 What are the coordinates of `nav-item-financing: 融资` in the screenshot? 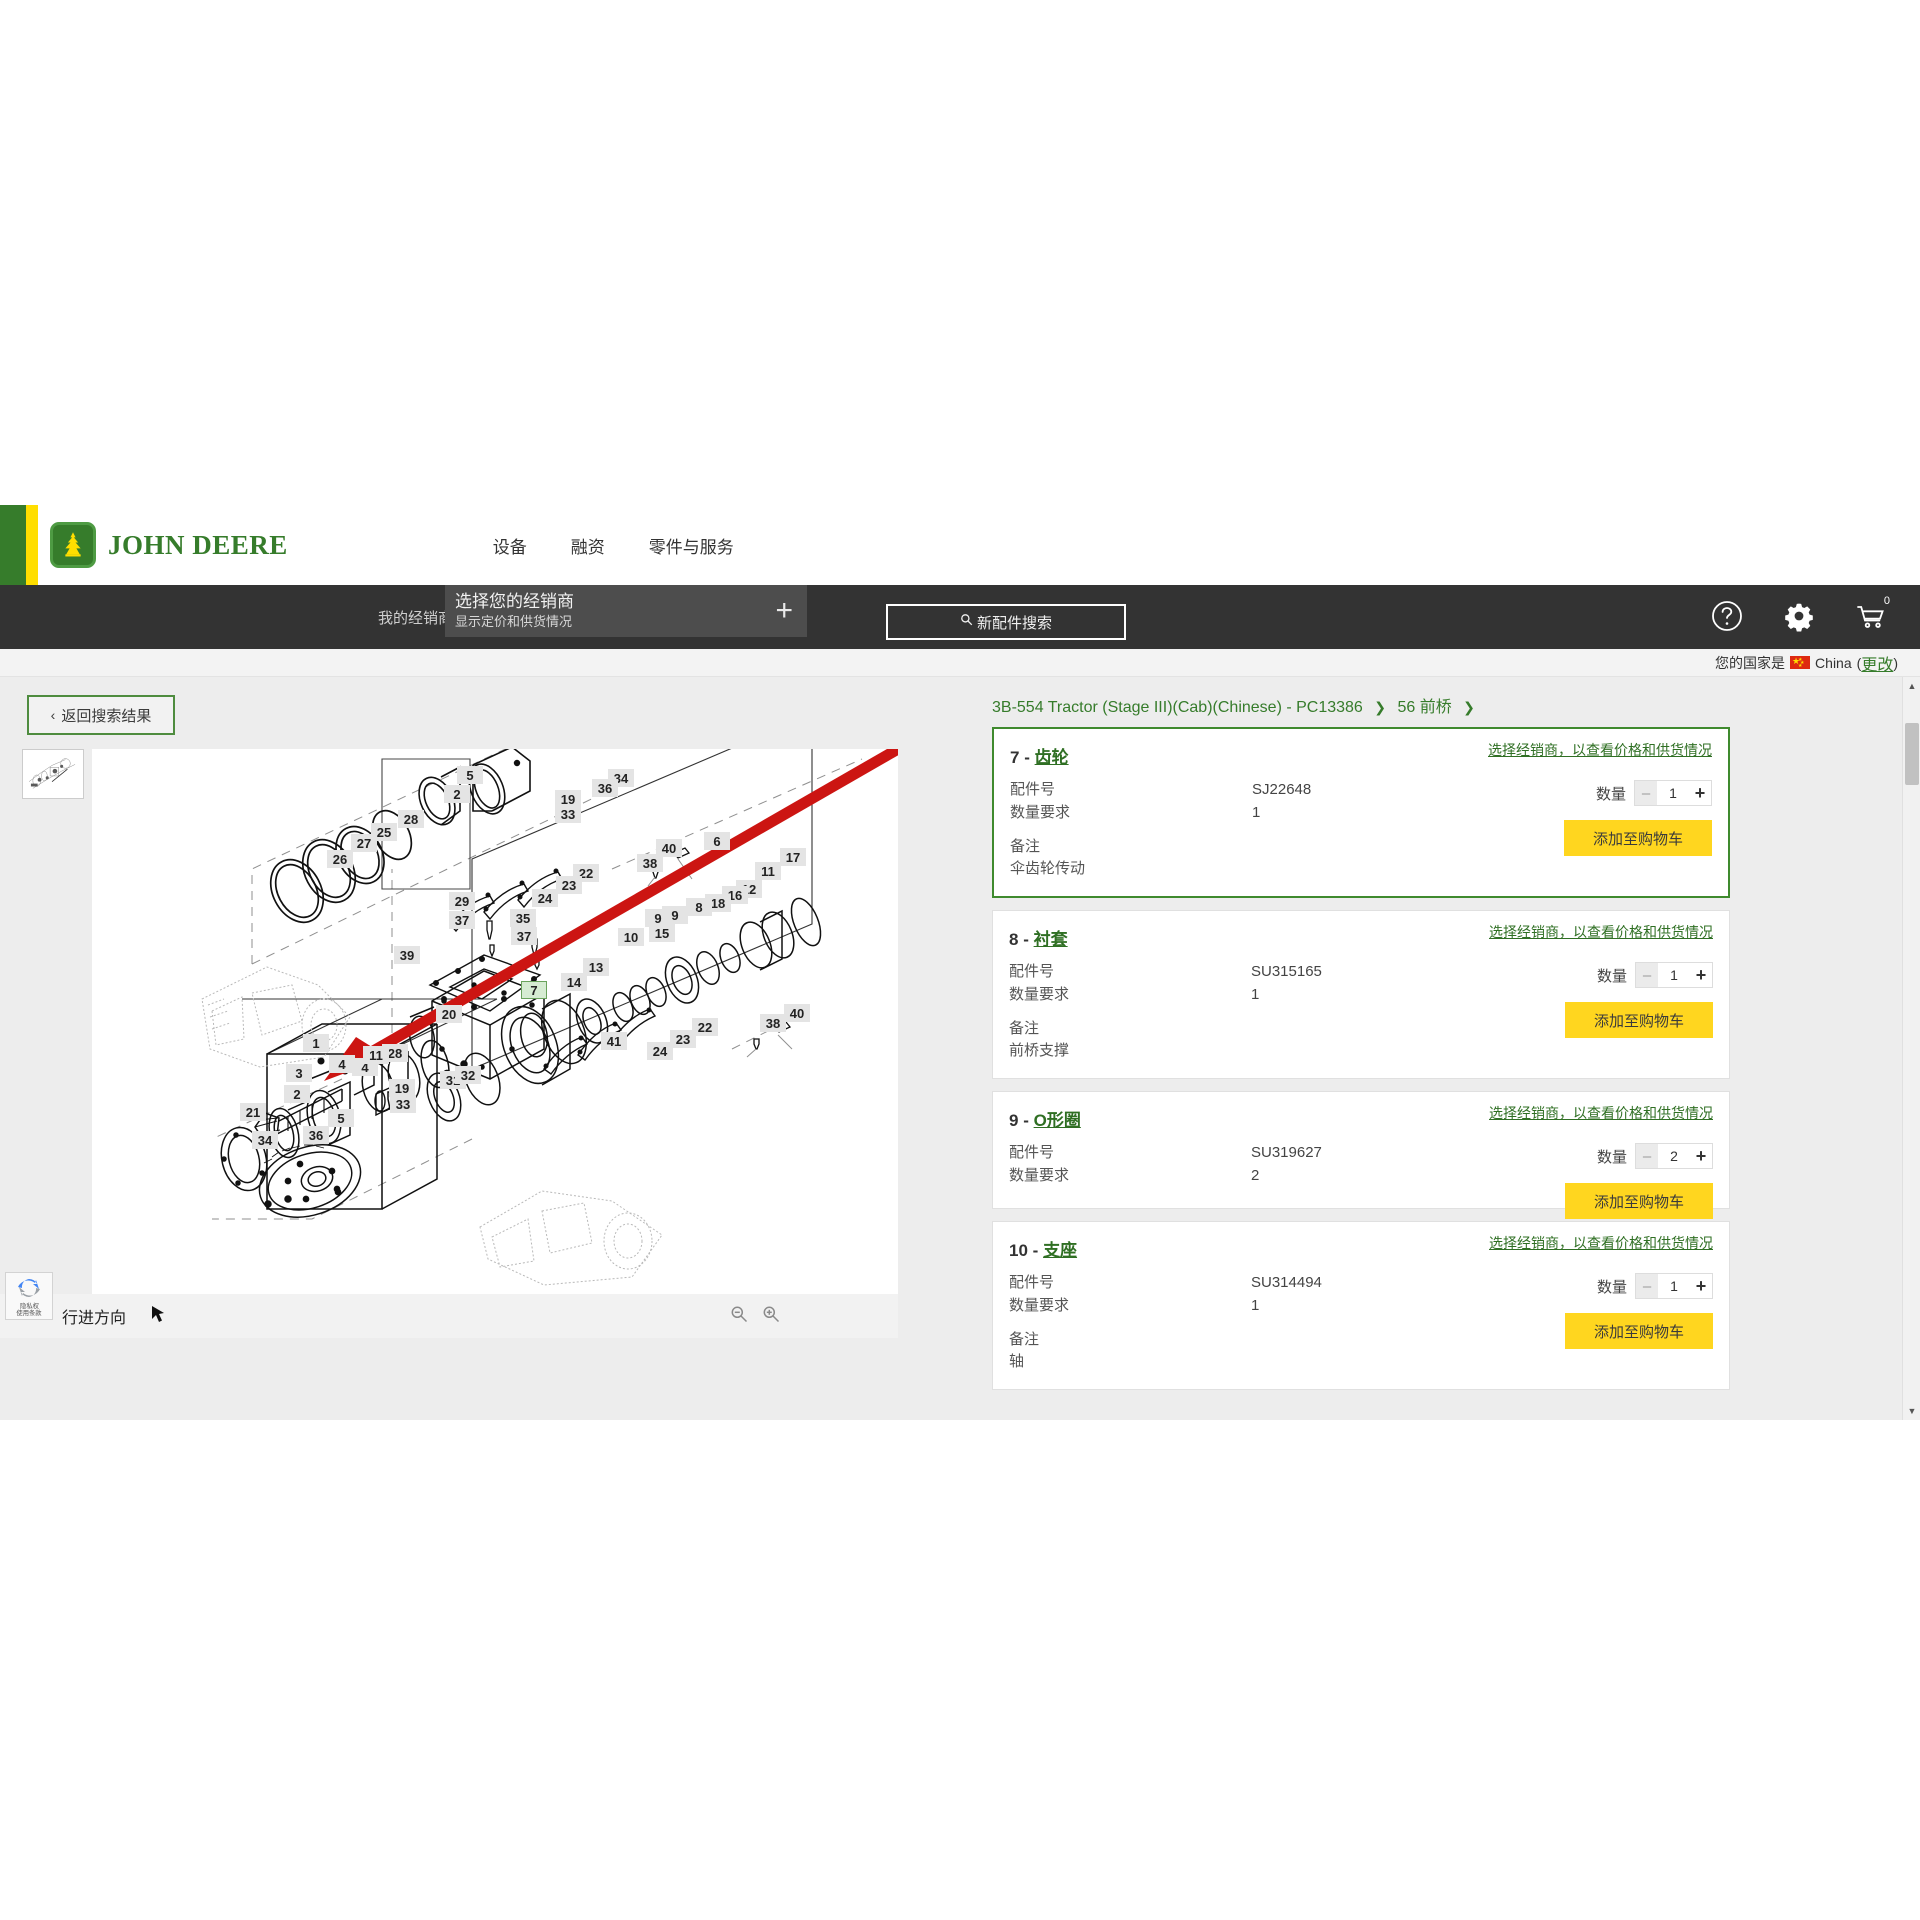 It's located at (588, 545).